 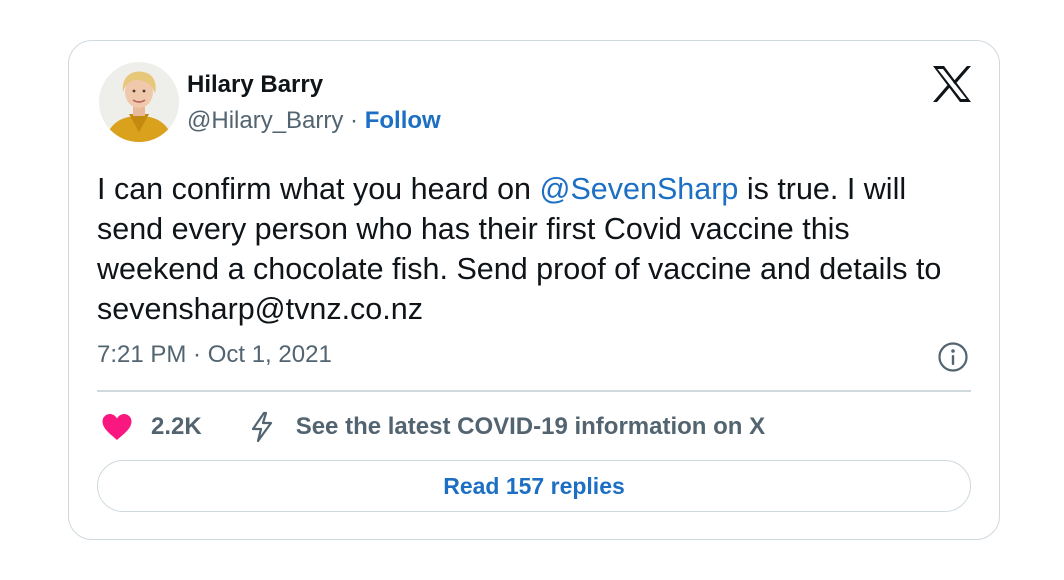 I want to click on follow-button: Follow, so click(x=403, y=120).